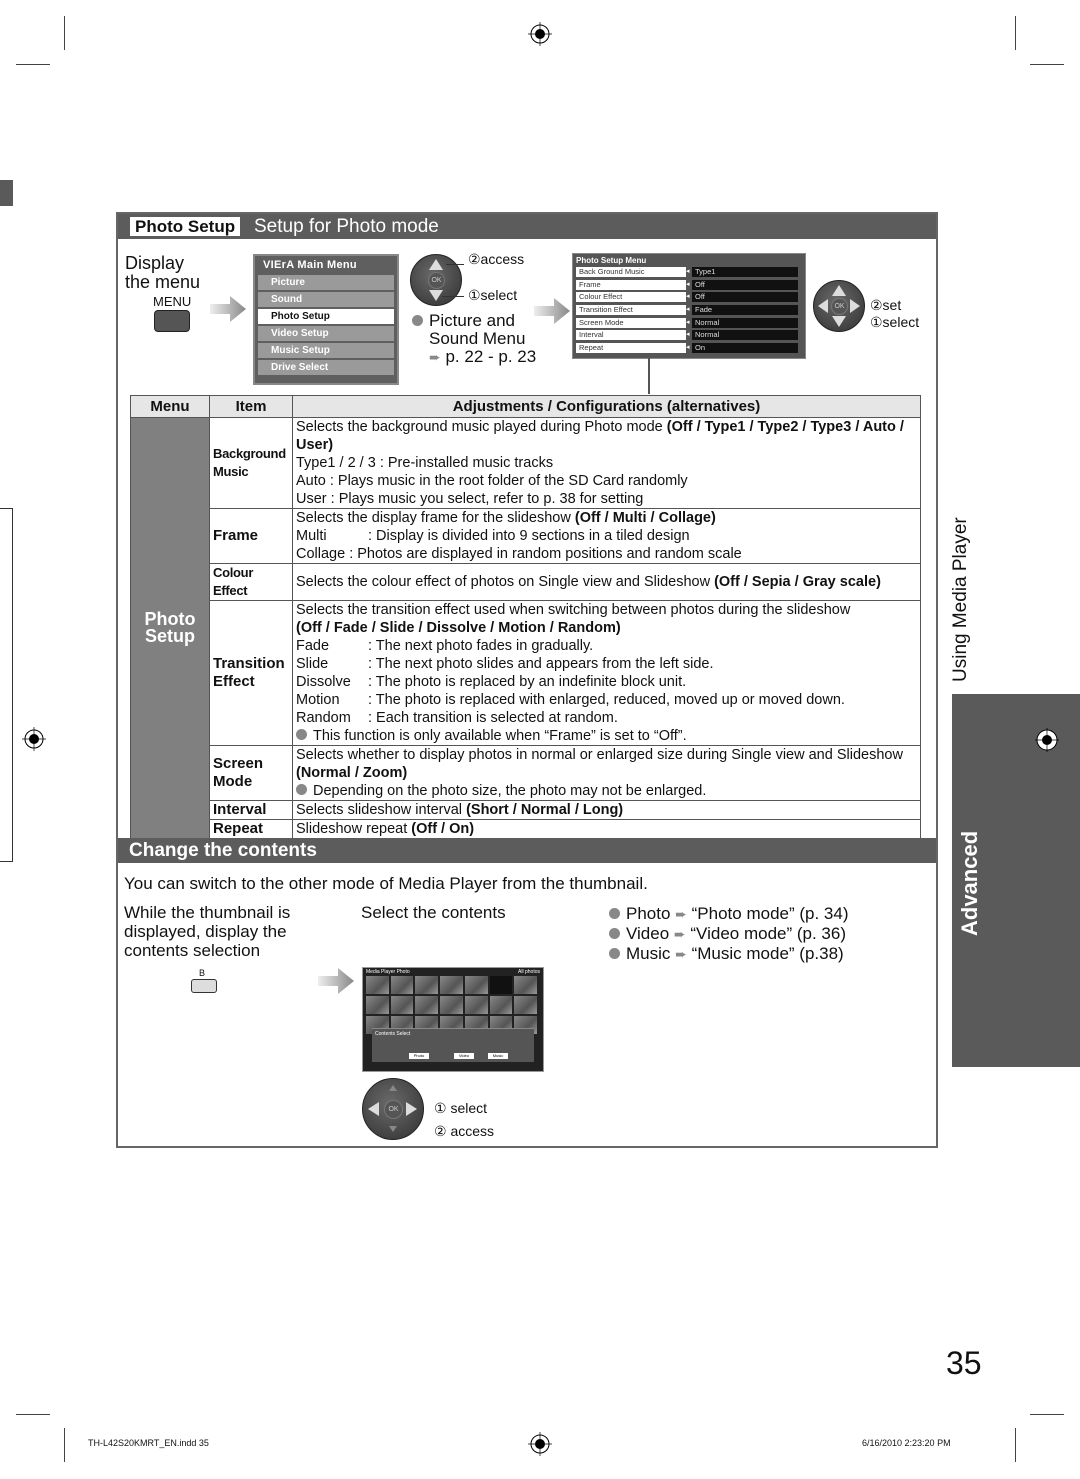 The width and height of the screenshot is (1080, 1479). I want to click on desc-key: Slide, so click(312, 664).